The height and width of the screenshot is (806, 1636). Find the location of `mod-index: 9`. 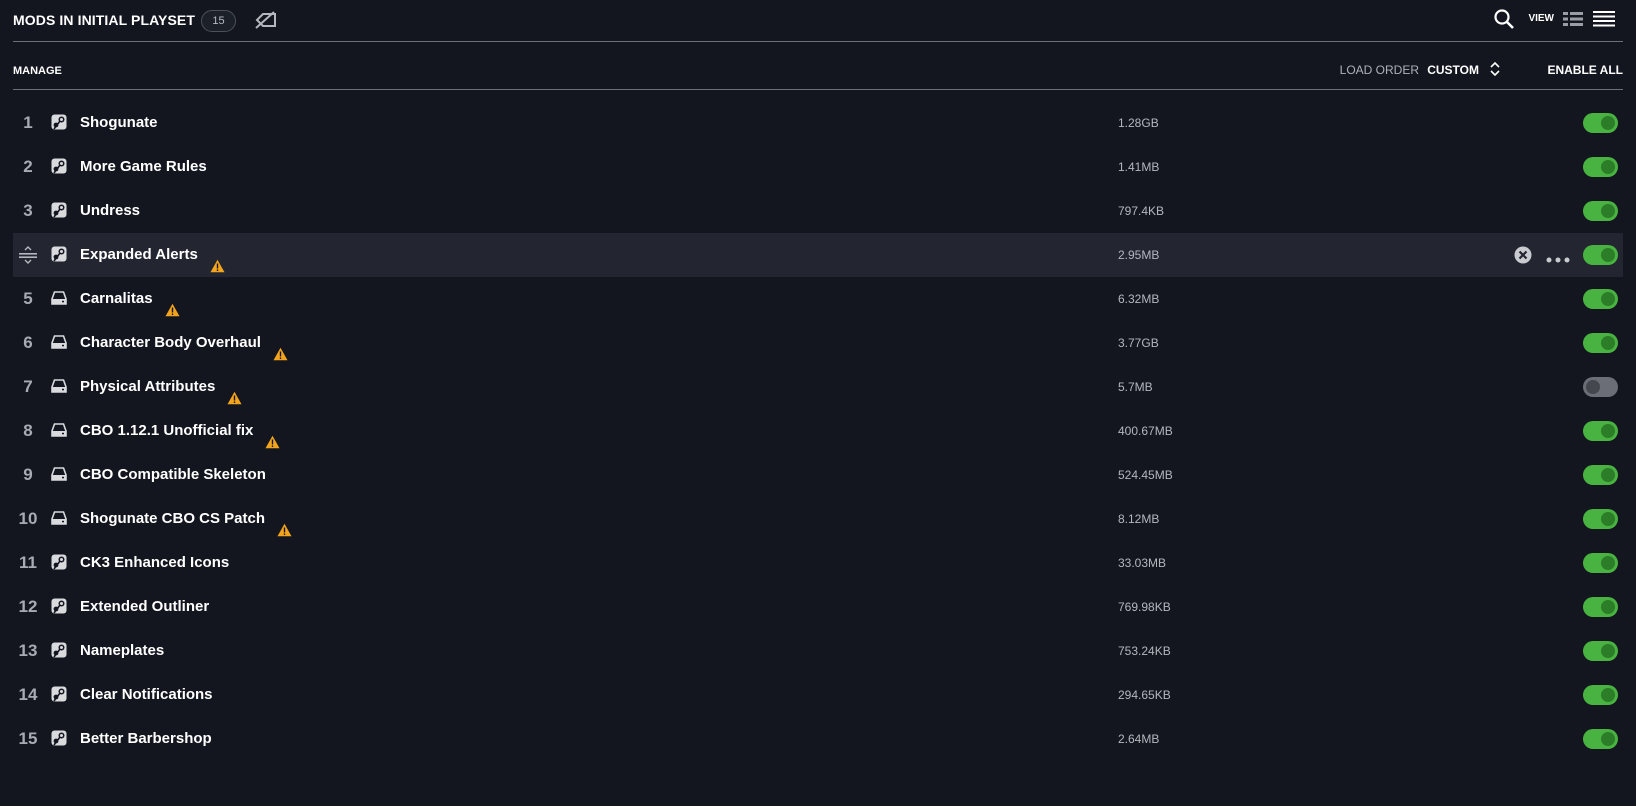

mod-index: 9 is located at coordinates (28, 474).